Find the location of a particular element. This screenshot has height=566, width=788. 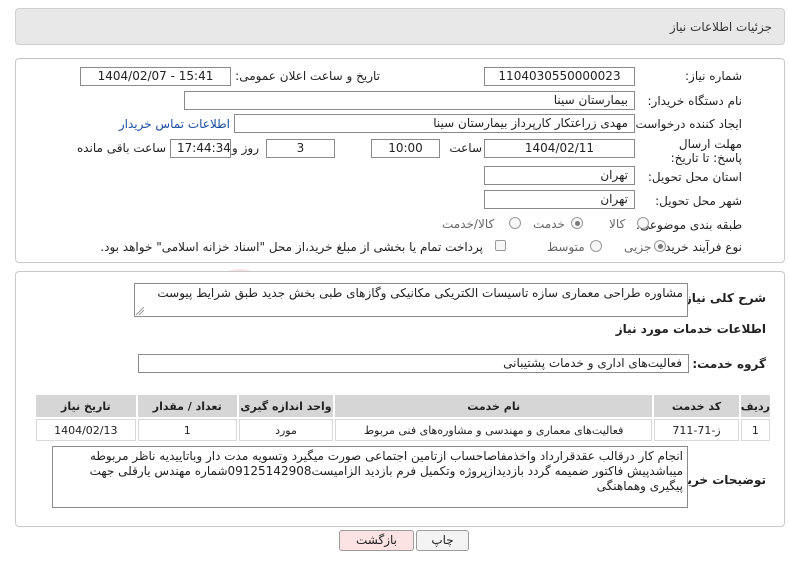

col-quantity: تعداد / مقدار is located at coordinates (187, 406).